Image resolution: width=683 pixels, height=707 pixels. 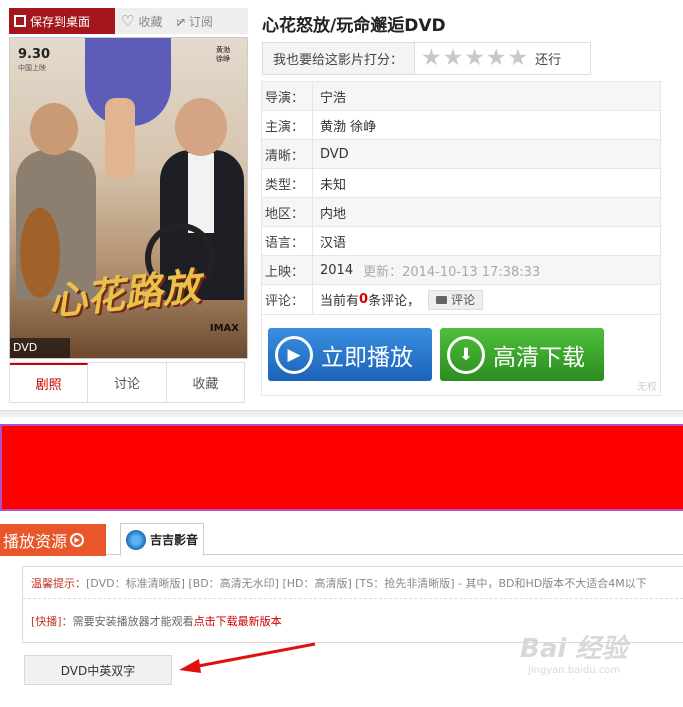 I want to click on tip-label: 温馨提示：, so click(x=58, y=583).